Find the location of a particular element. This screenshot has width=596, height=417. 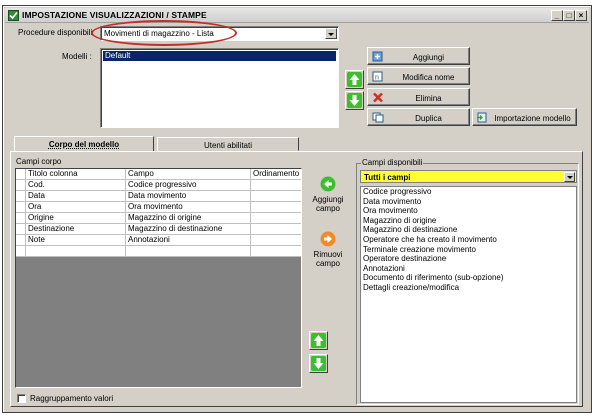

add-field-button: Aggiungi campo is located at coordinates (328, 194).